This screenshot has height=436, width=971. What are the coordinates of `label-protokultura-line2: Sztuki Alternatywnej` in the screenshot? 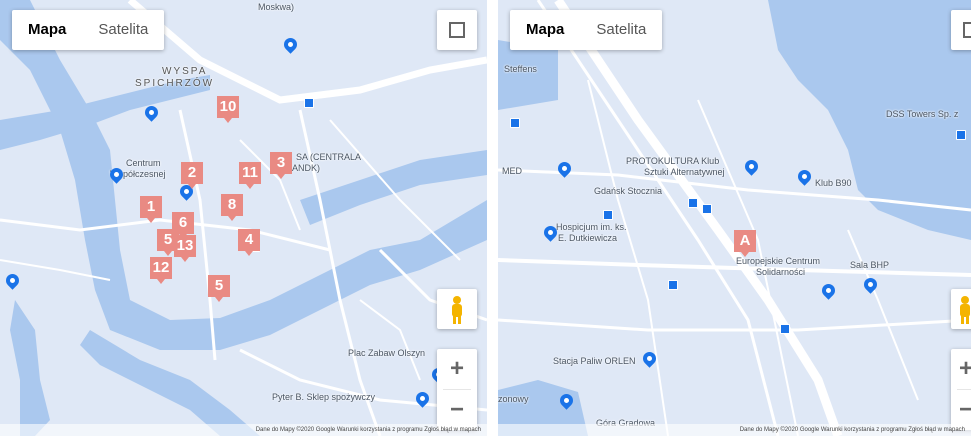 It's located at (684, 172).